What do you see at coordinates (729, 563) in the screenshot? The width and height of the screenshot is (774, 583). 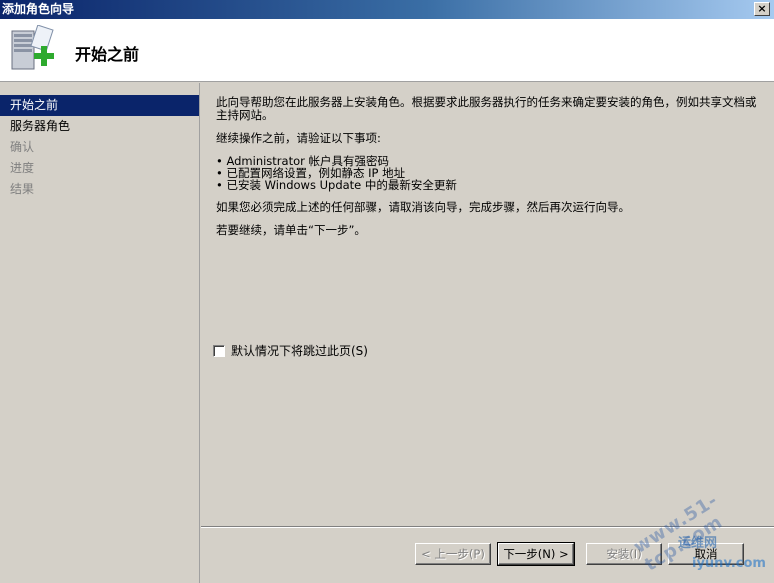 I see `watermark-sub: iyunv.com` at bounding box center [729, 563].